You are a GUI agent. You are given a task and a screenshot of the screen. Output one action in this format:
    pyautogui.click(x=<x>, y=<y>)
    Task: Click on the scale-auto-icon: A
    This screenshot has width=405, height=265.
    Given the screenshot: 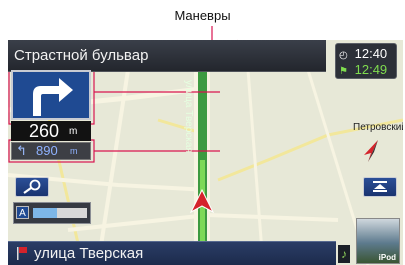 What is the action you would take?
    pyautogui.click(x=22, y=212)
    